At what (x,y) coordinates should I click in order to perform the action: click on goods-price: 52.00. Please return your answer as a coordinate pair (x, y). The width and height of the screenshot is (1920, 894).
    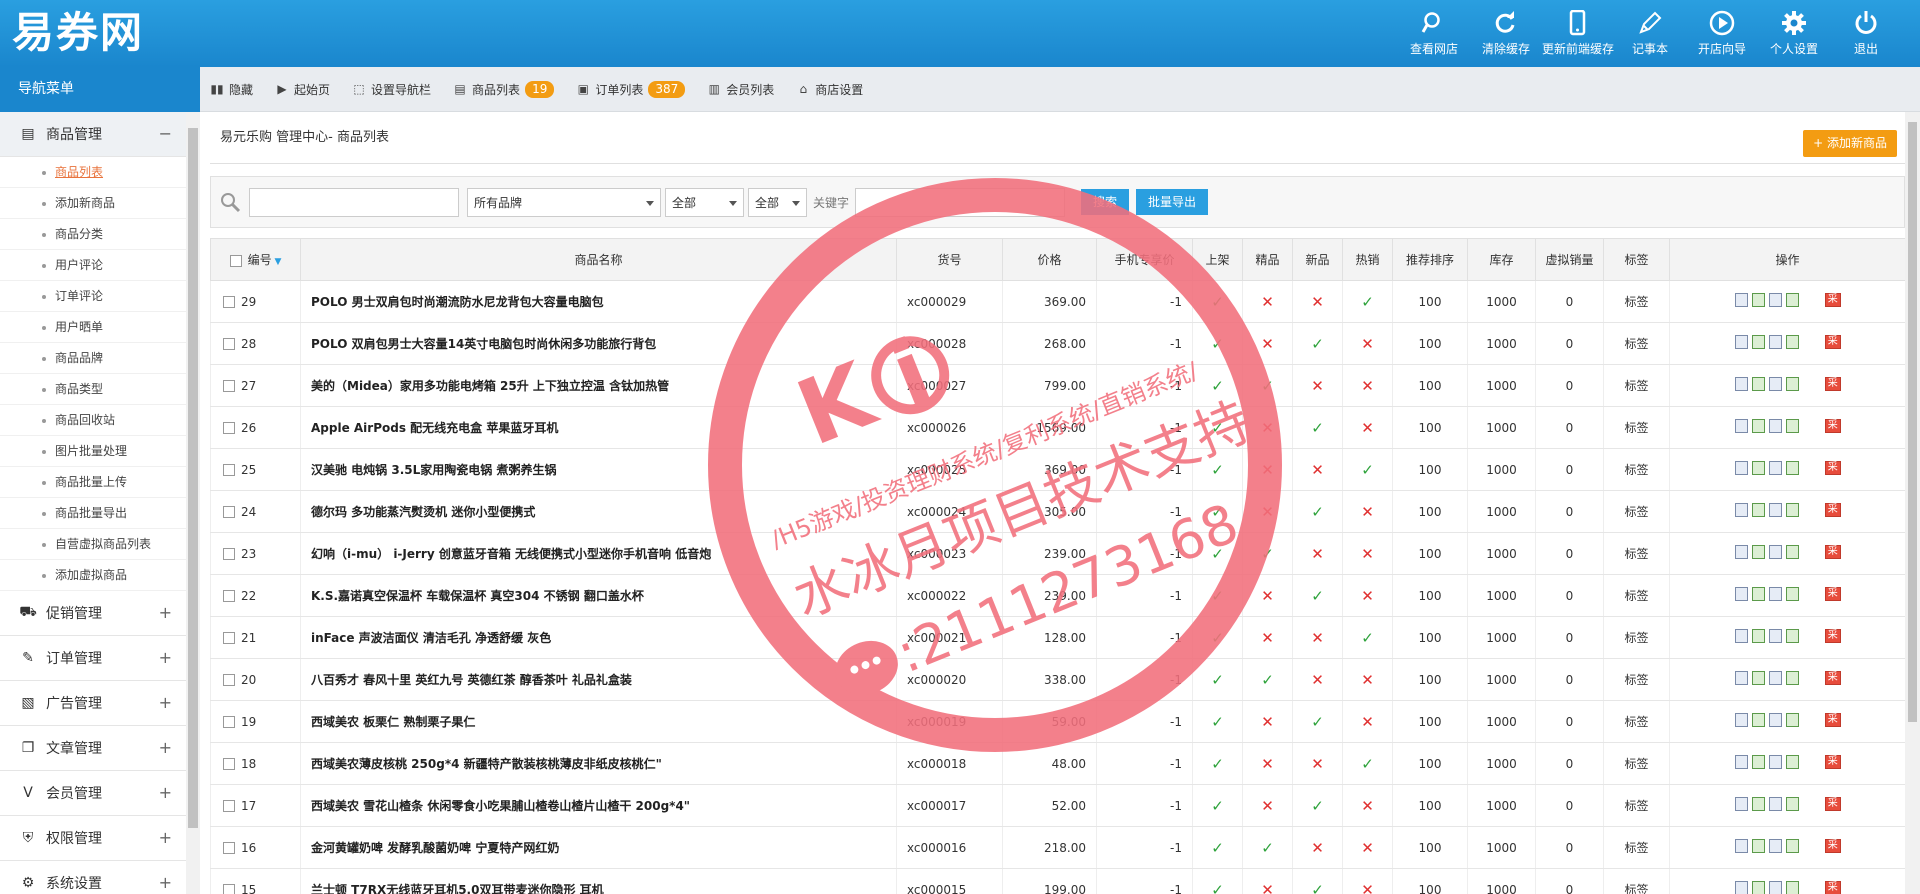
    Looking at the image, I should click on (1049, 805).